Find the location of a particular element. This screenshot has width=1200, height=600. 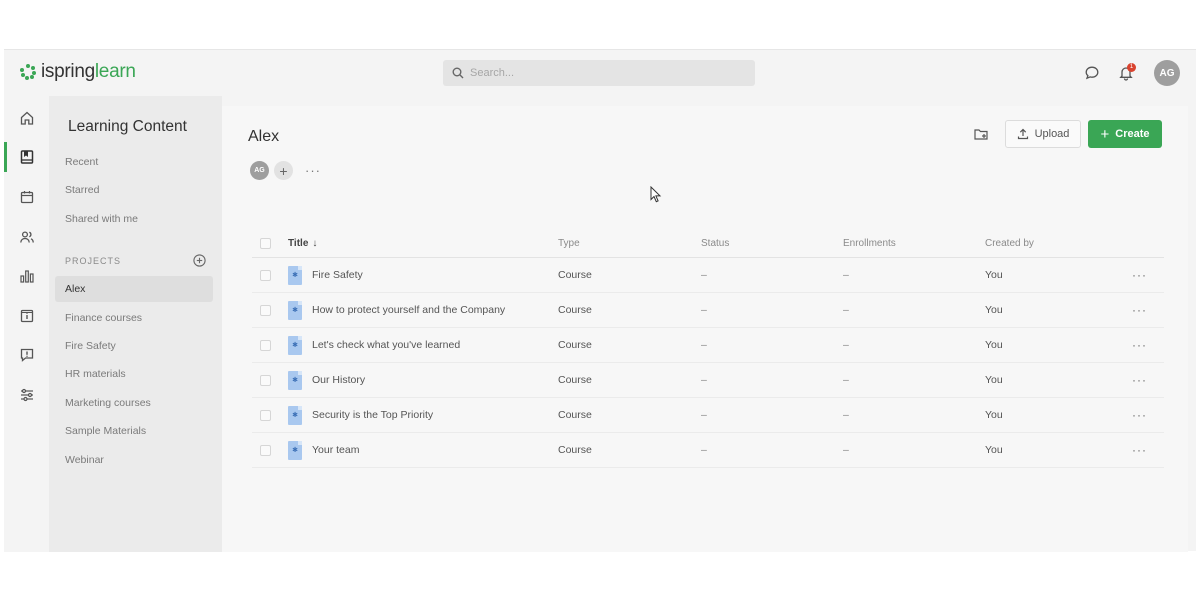

column-status-header: Status is located at coordinates (715, 243).